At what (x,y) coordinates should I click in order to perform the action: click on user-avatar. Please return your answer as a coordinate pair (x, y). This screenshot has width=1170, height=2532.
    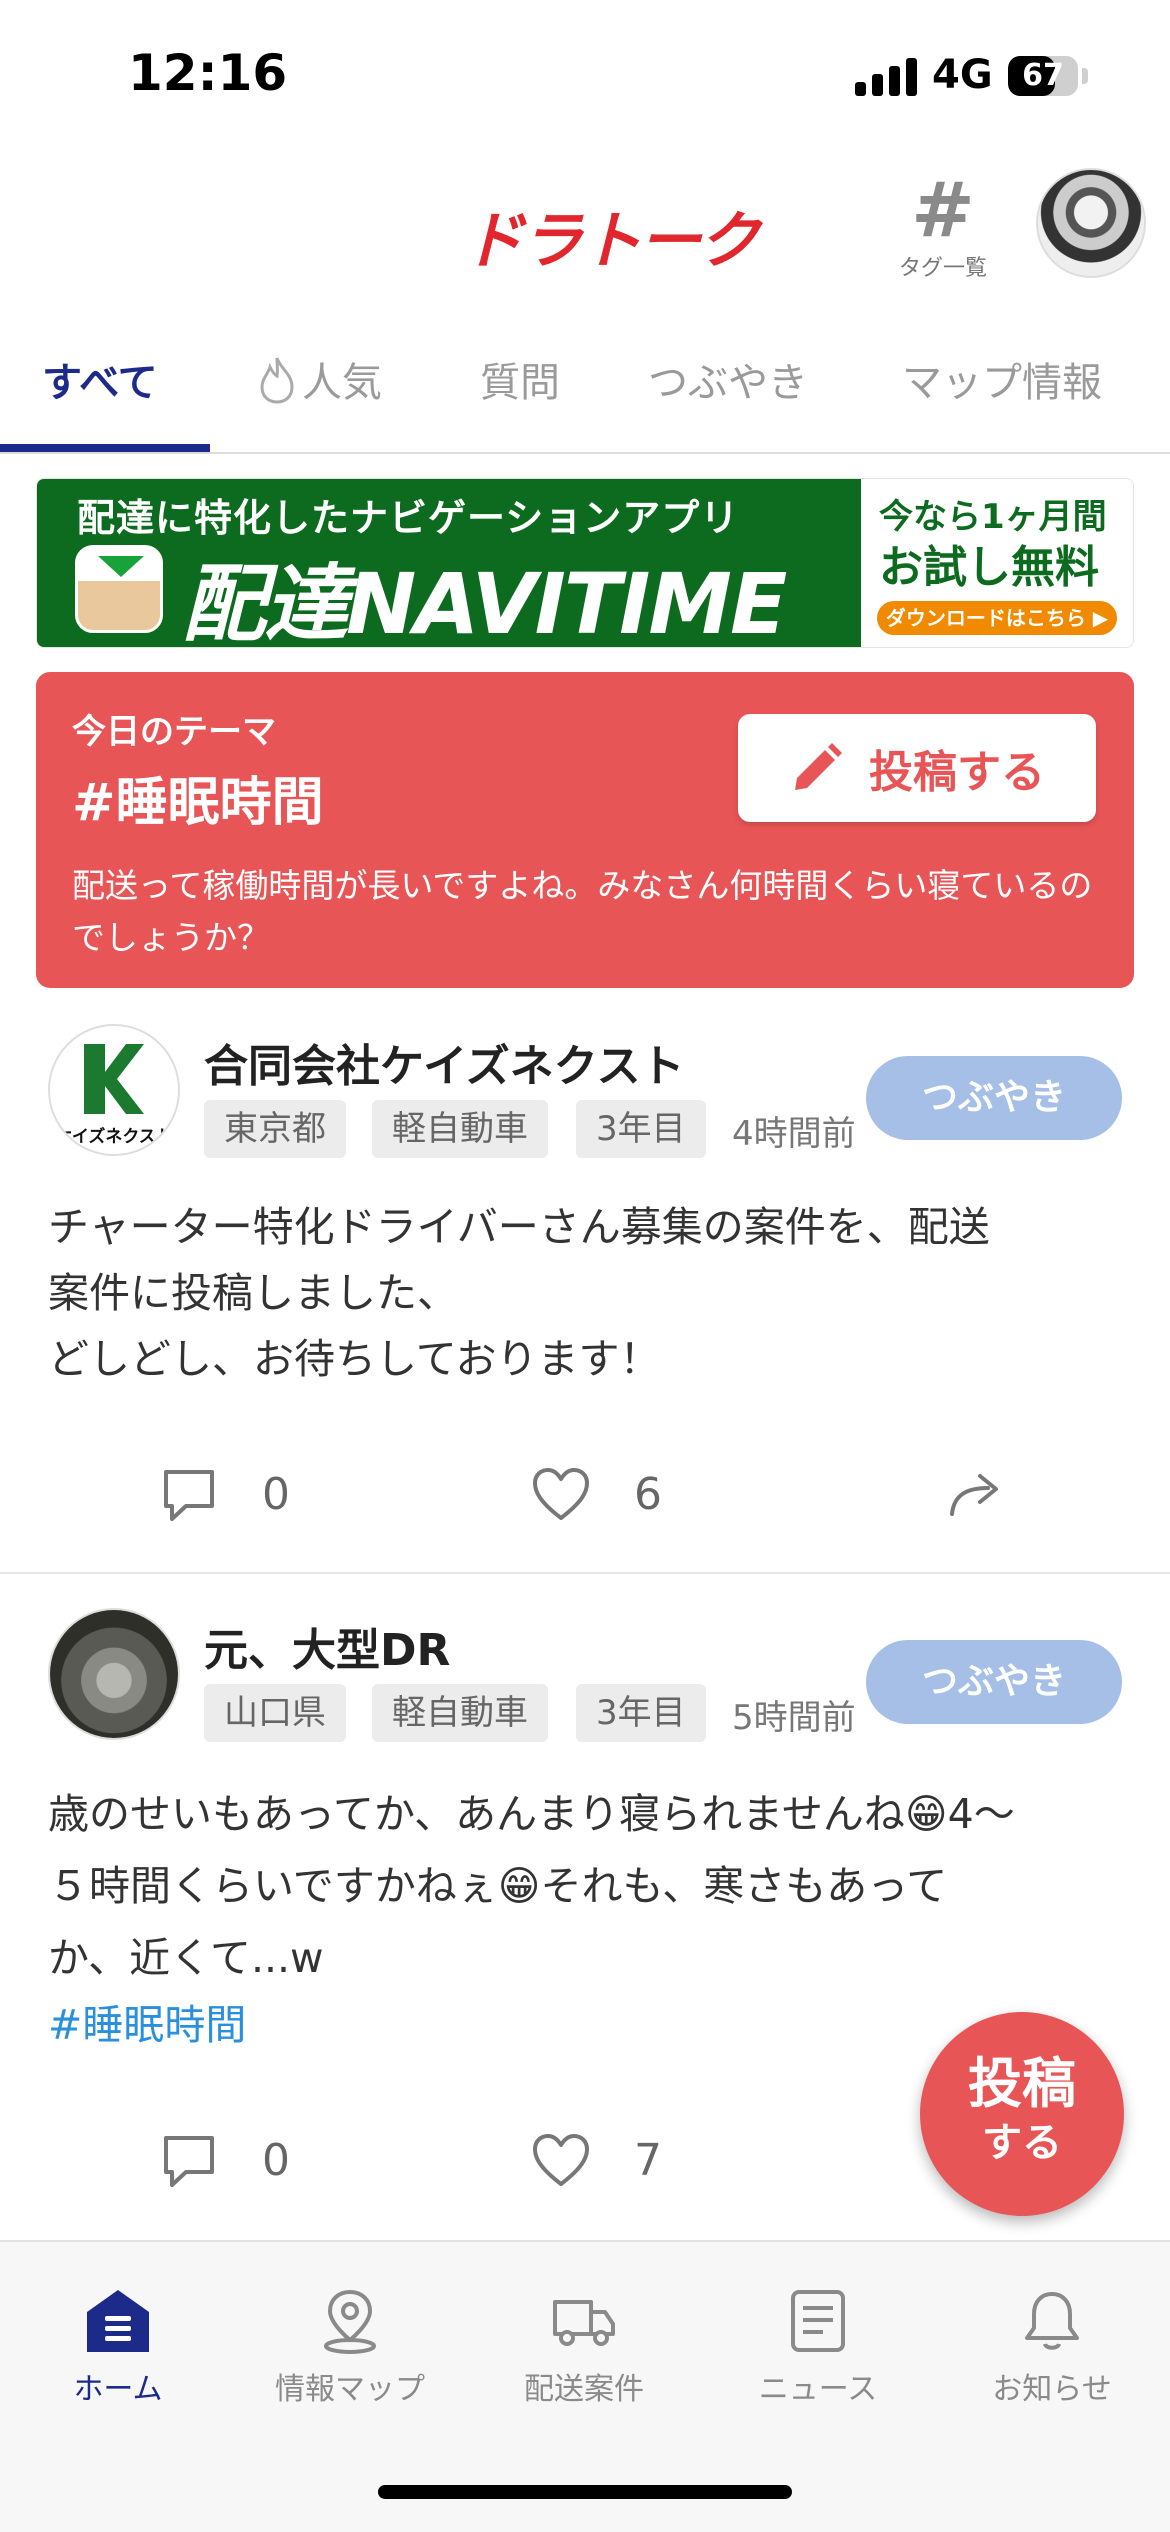
    Looking at the image, I should click on (1091, 223).